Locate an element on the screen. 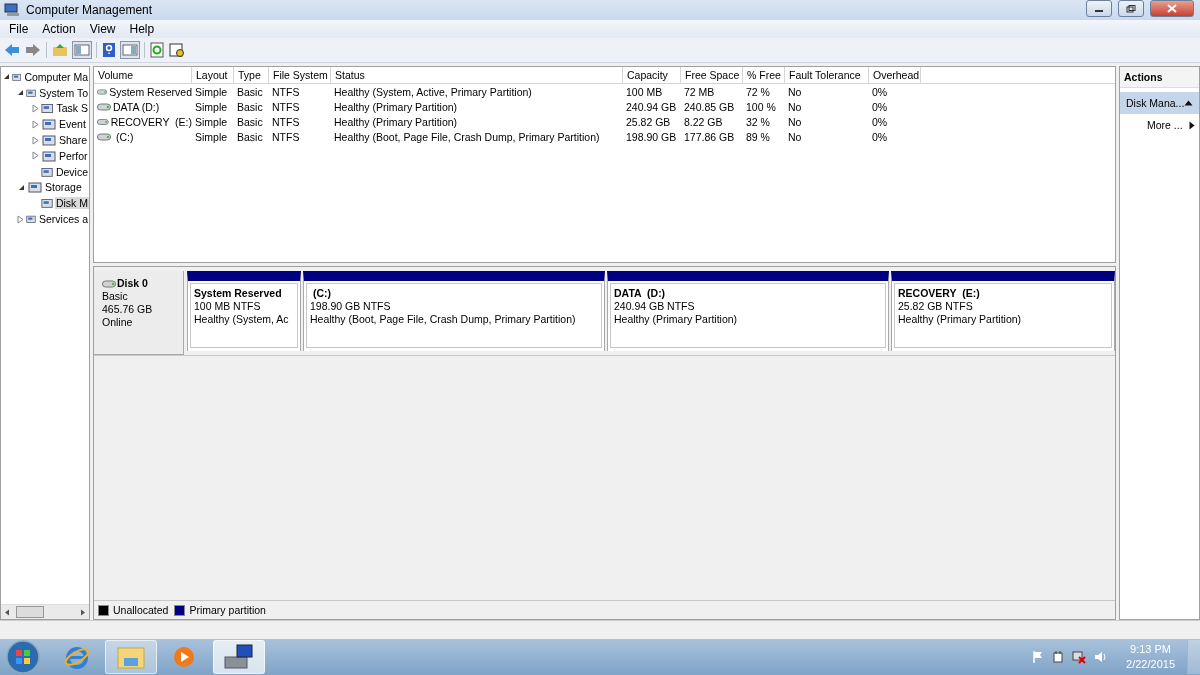 This screenshot has height=675, width=1200. legend-label: Unallocated is located at coordinates (141, 610).